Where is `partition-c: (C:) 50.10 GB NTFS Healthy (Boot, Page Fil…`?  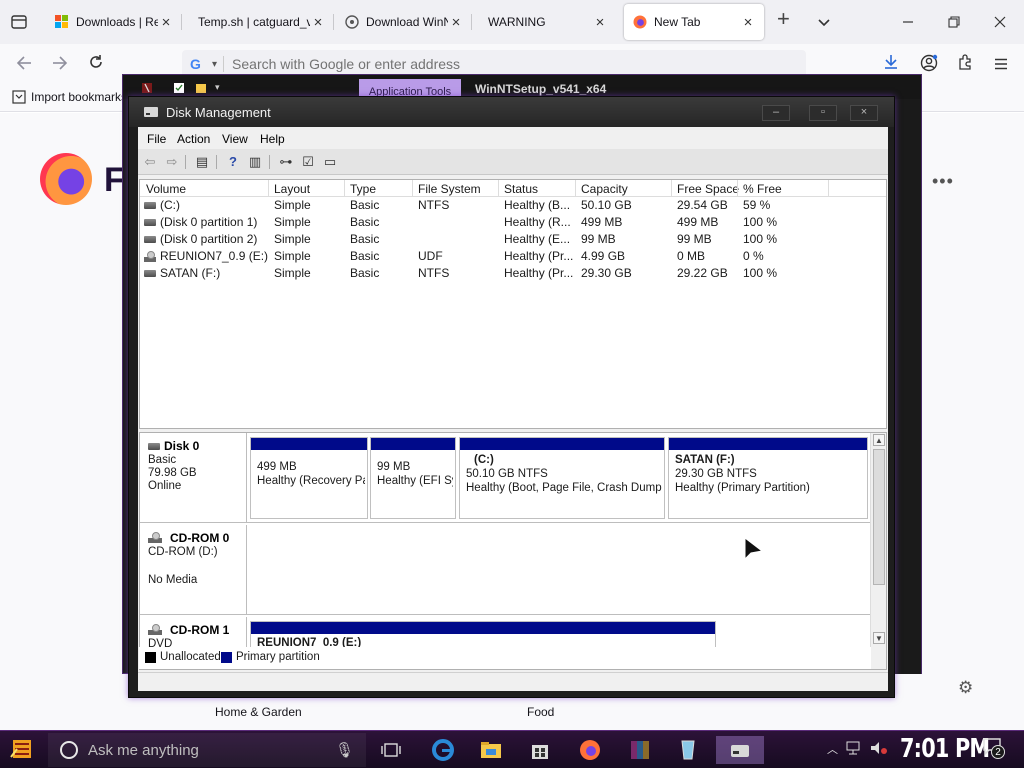 partition-c: (C:) 50.10 GB NTFS Healthy (Boot, Page Fil… is located at coordinates (562, 478).